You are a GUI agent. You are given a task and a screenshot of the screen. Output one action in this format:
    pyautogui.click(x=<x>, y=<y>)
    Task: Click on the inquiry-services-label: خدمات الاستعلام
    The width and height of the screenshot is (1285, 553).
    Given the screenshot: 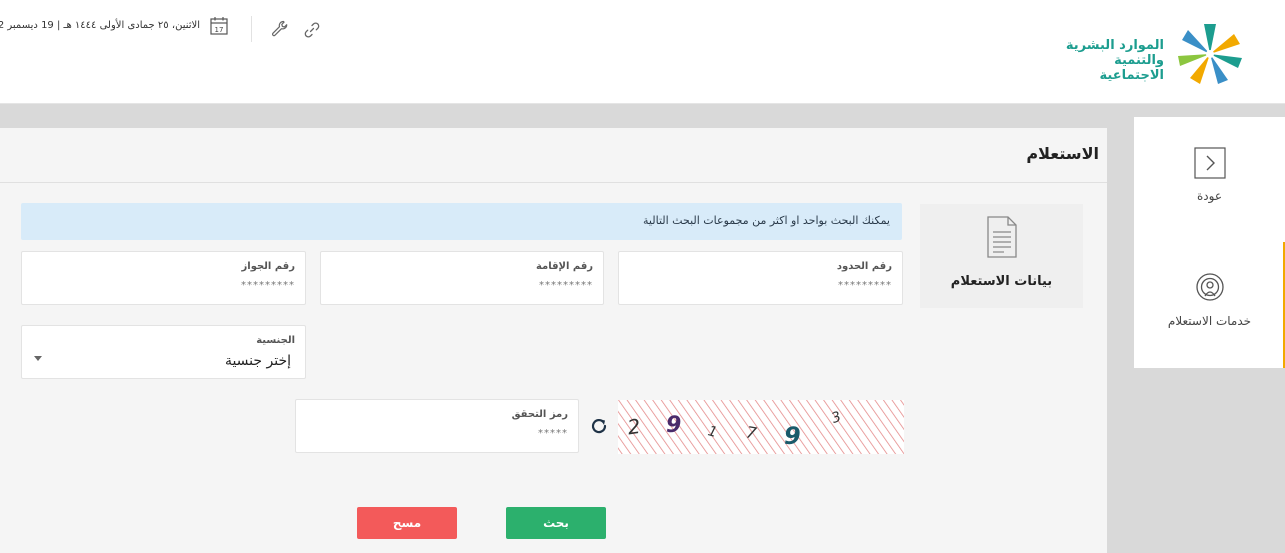 What is the action you would take?
    pyautogui.click(x=1209, y=321)
    